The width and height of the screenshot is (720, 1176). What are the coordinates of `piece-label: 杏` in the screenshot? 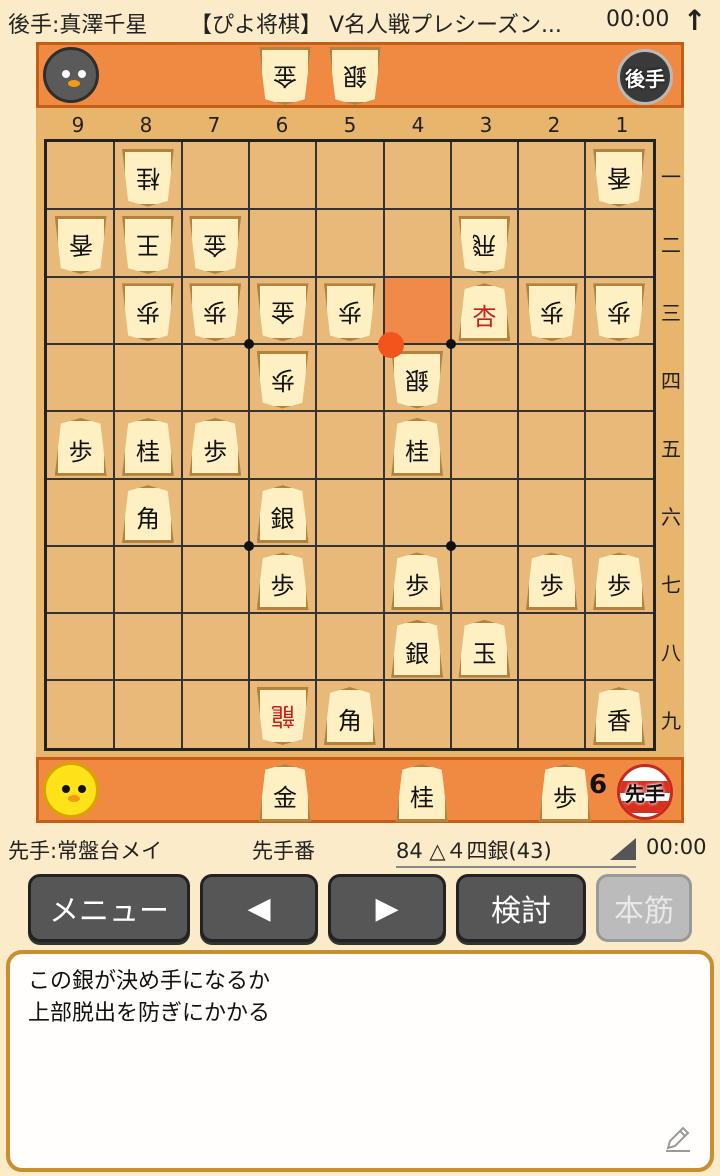 It's located at (484, 317).